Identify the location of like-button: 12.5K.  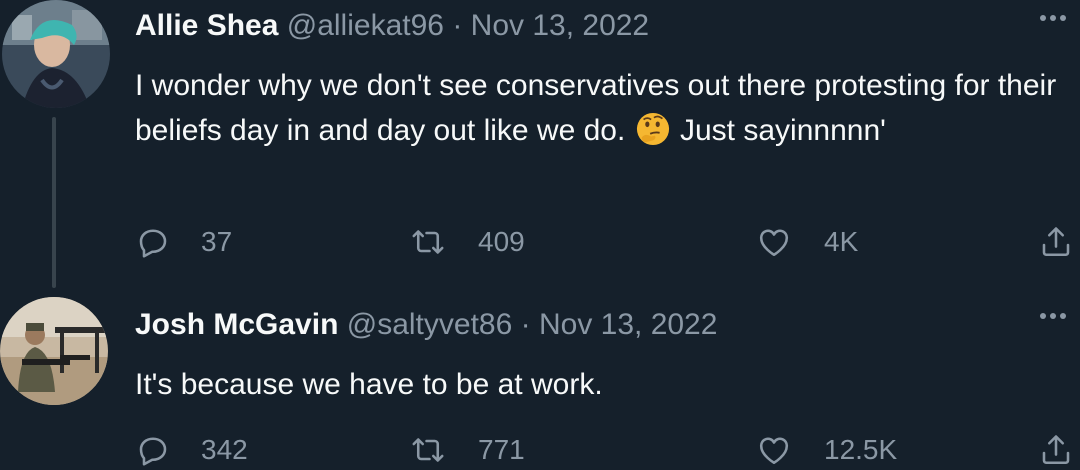
(826, 450).